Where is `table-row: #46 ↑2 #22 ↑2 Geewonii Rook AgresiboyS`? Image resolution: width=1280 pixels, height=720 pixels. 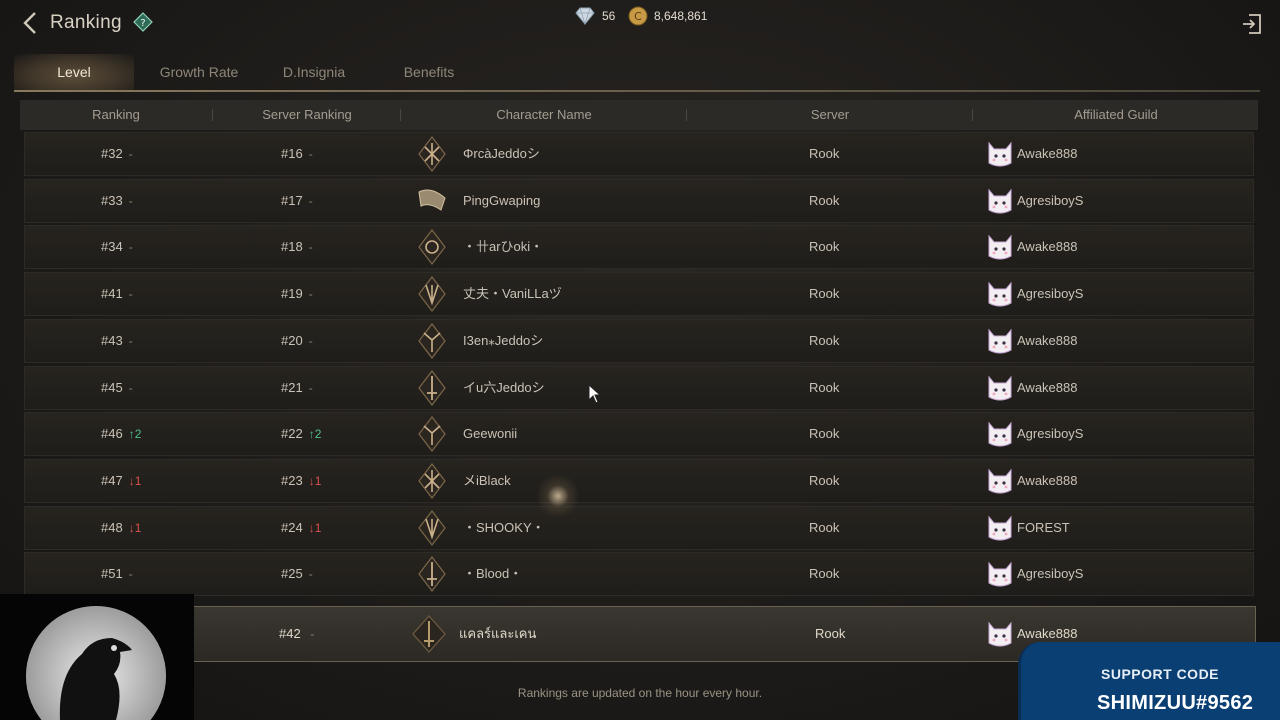
table-row: #46 ↑2 #22 ↑2 Geewonii Rook AgresiboyS is located at coordinates (639, 434).